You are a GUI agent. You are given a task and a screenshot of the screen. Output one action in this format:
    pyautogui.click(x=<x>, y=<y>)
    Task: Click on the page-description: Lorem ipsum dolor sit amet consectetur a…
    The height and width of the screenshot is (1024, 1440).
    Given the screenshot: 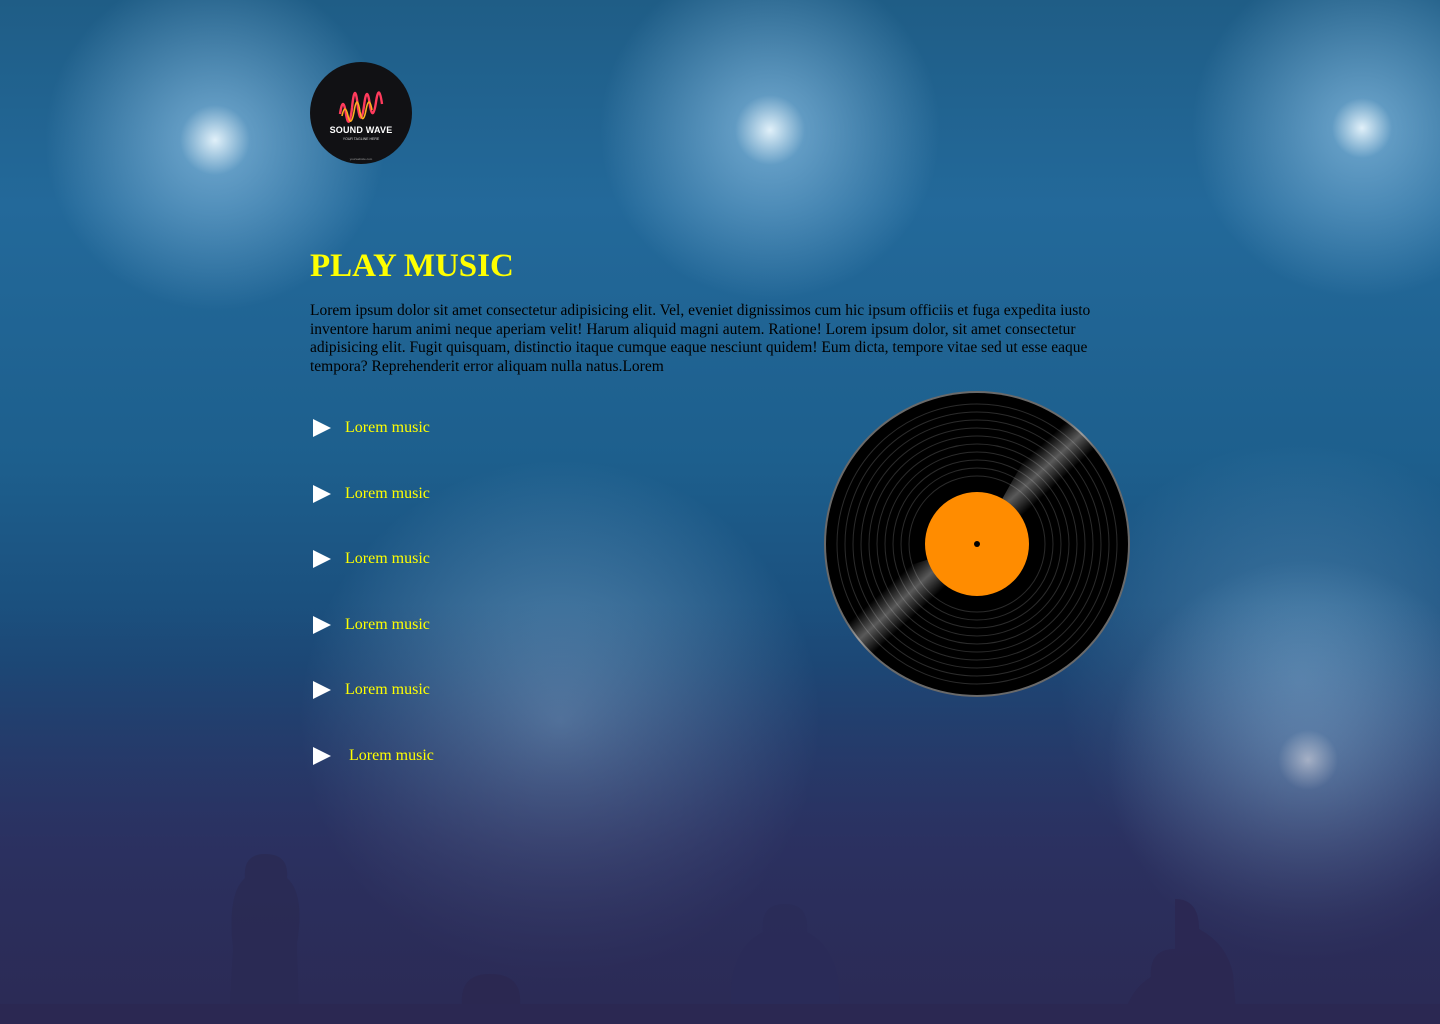 What is the action you would take?
    pyautogui.click(x=700, y=338)
    